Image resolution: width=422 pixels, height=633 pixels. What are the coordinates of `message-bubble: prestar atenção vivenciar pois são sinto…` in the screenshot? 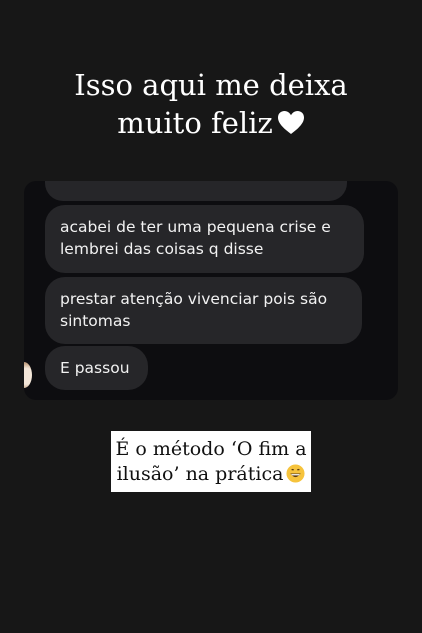 It's located at (203, 310).